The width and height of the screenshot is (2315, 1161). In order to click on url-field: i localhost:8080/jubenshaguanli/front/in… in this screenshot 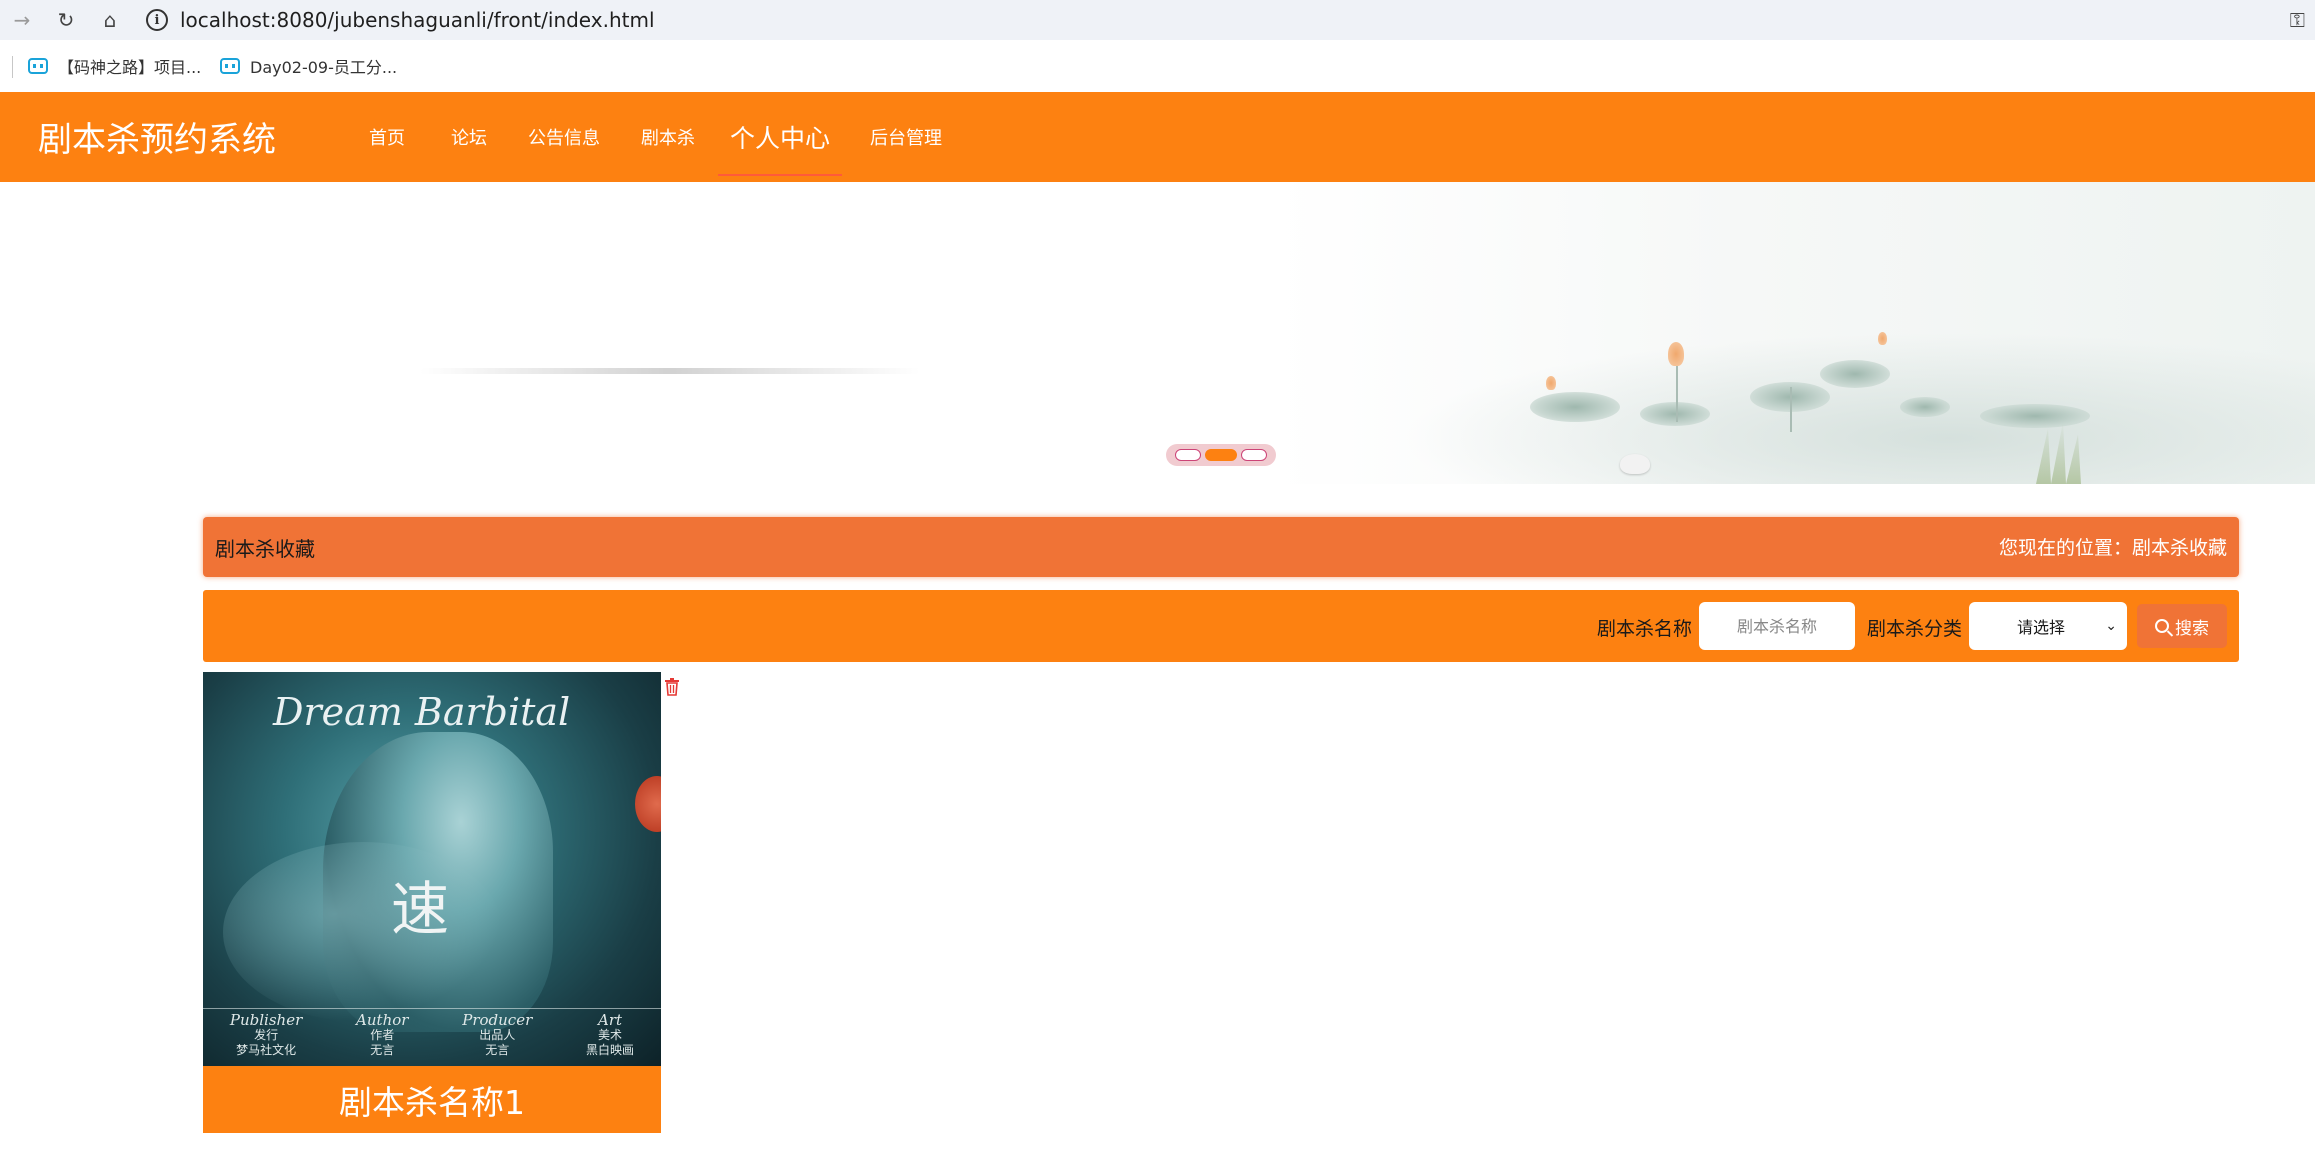, I will do `click(400, 20)`.